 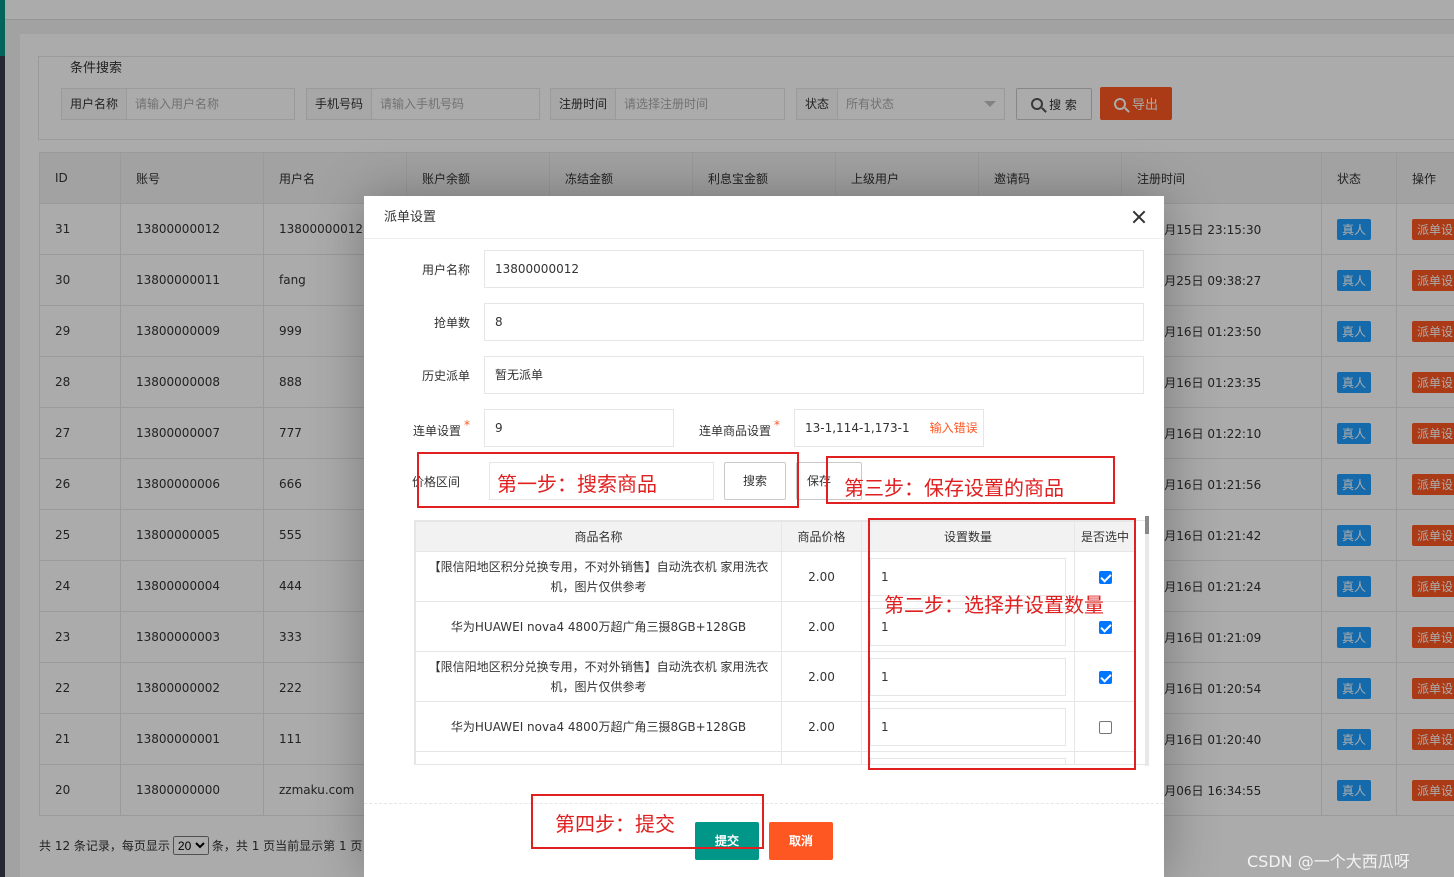 What do you see at coordinates (814, 269) in the screenshot?
I see `username-field: 13800000012` at bounding box center [814, 269].